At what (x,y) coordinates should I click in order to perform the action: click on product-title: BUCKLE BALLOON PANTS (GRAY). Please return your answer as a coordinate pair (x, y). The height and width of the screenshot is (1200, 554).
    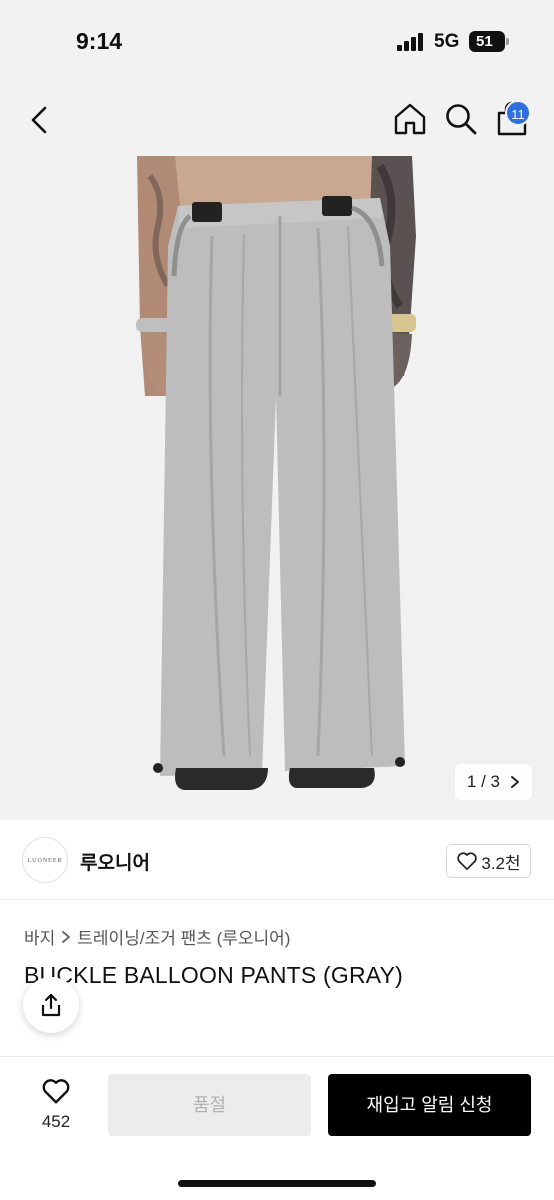
    Looking at the image, I should click on (214, 975).